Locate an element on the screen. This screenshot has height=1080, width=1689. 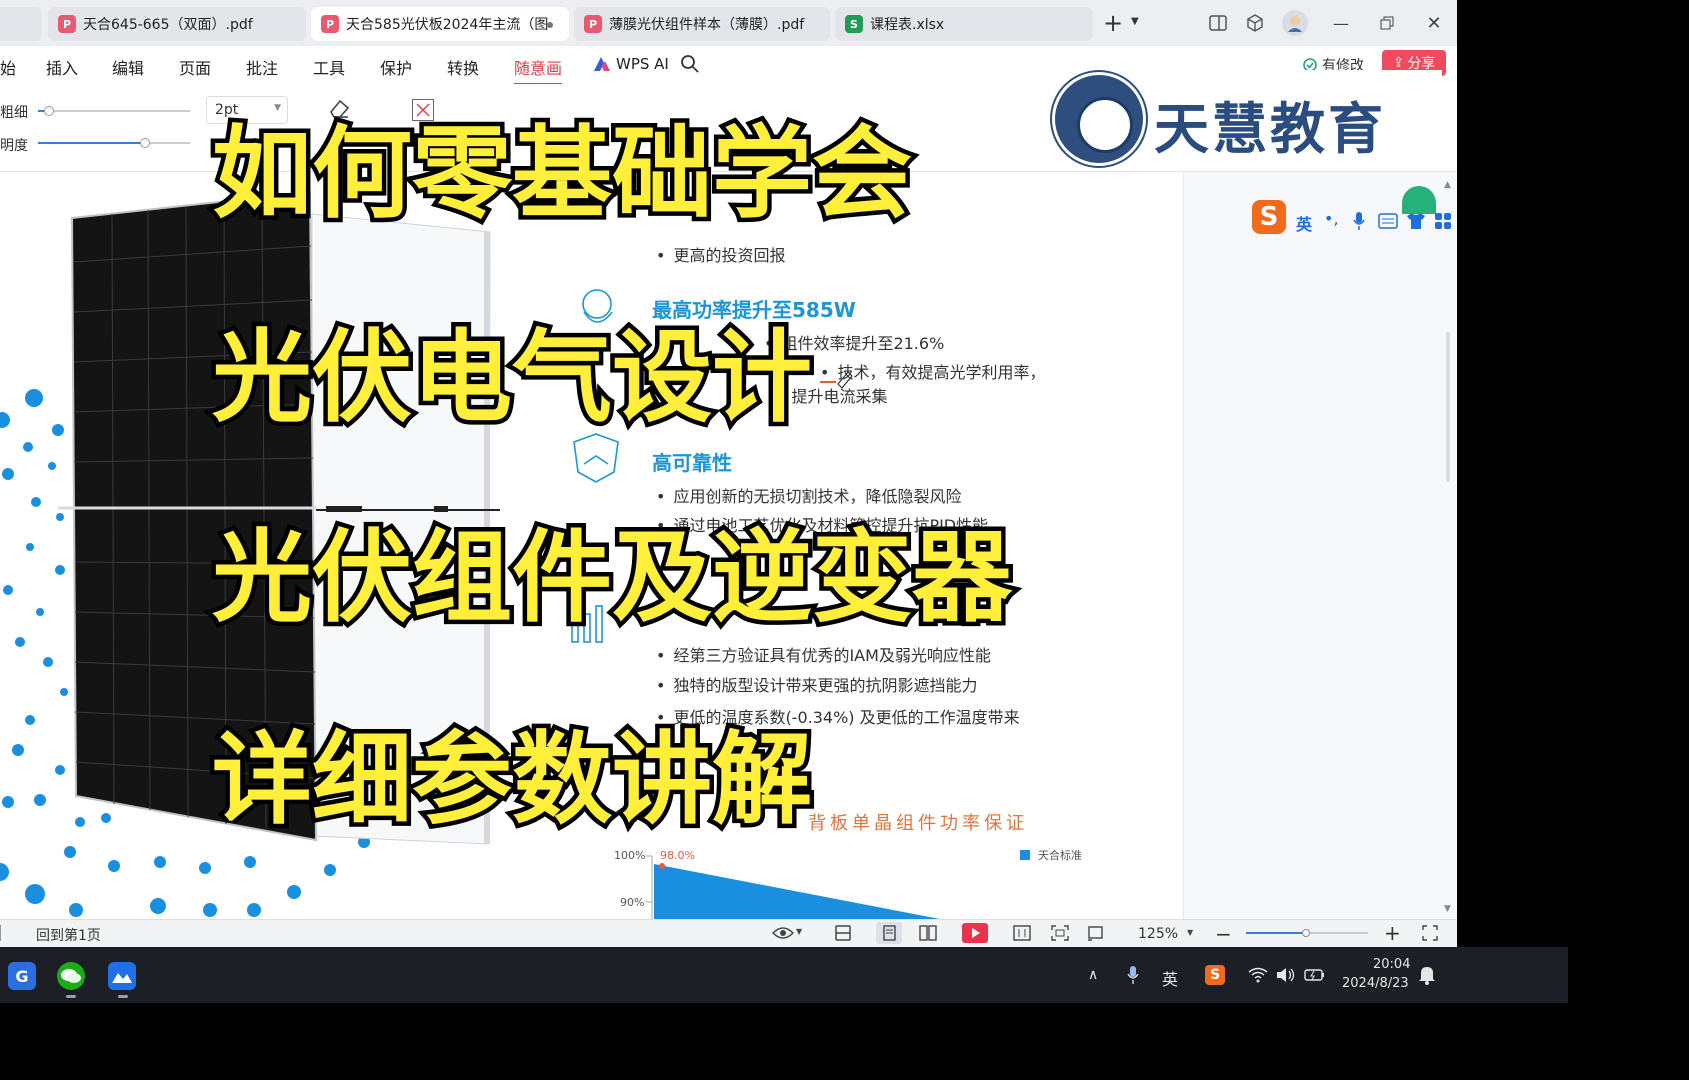
menu-item-freehand: 随意画 is located at coordinates (538, 70).